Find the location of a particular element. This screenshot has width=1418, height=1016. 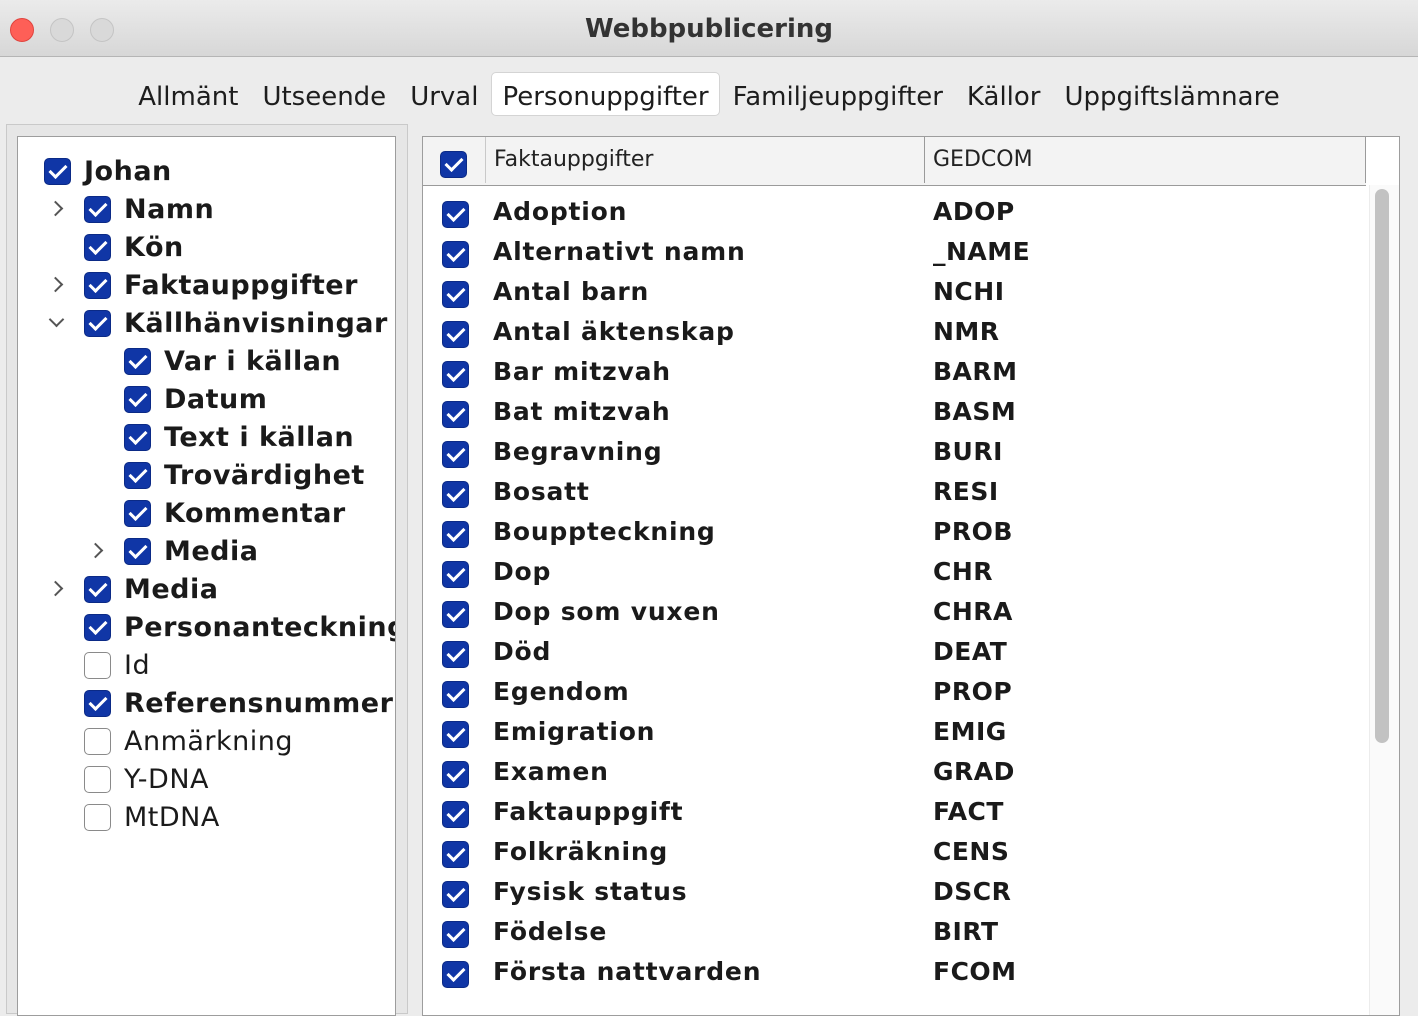

tree-item: Id is located at coordinates (206, 666).